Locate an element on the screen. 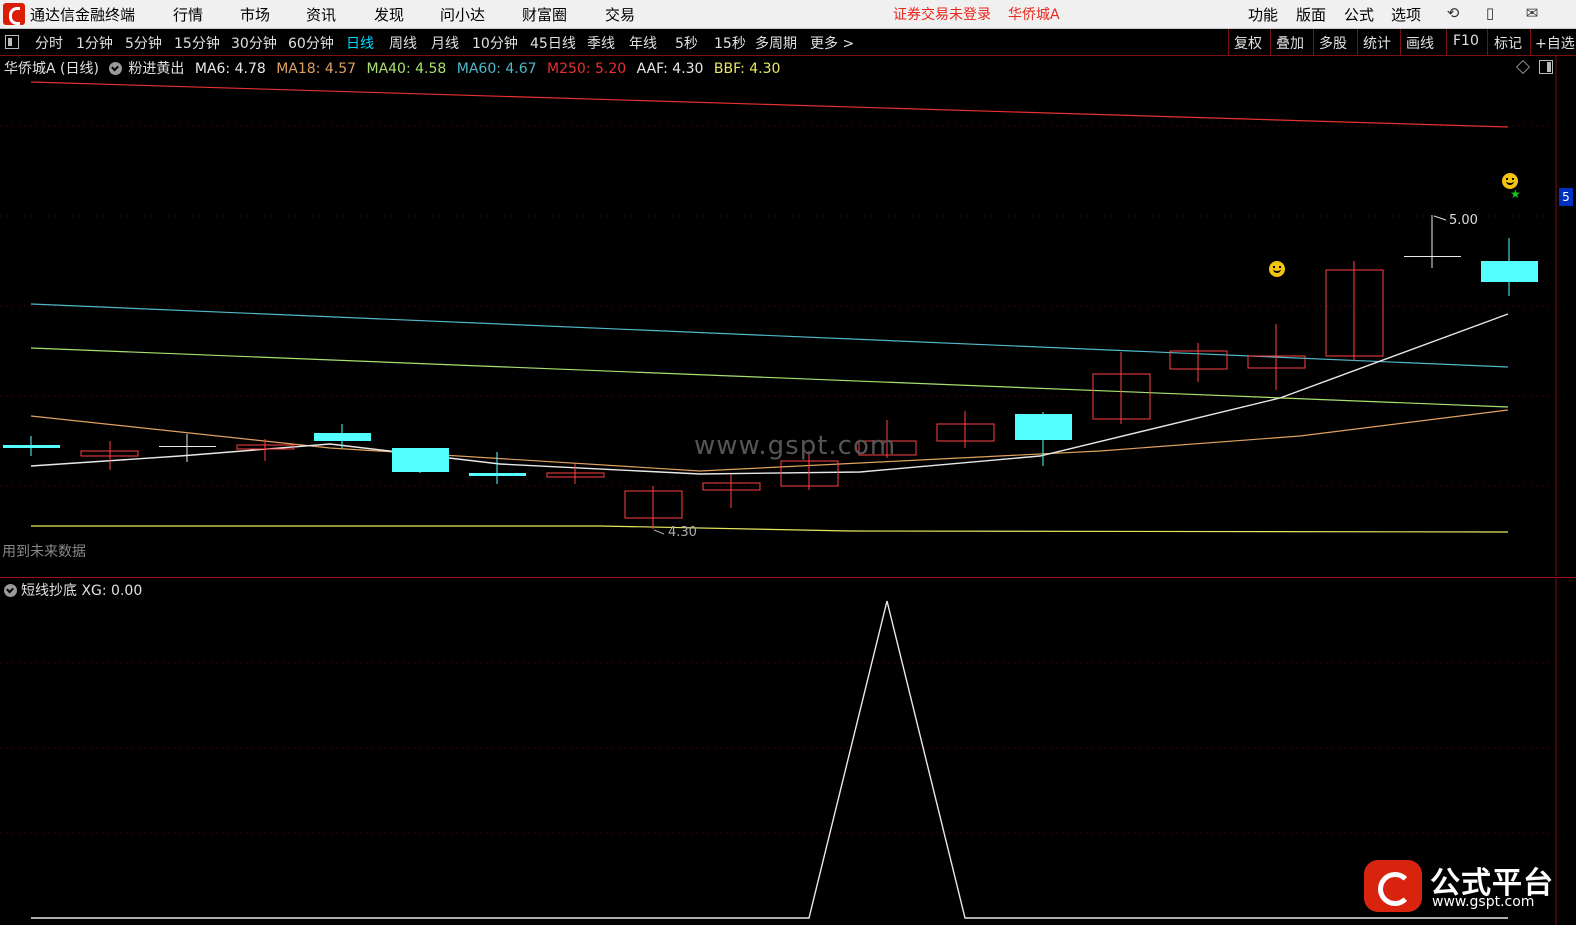  period-15sec: 15秒 is located at coordinates (730, 43).